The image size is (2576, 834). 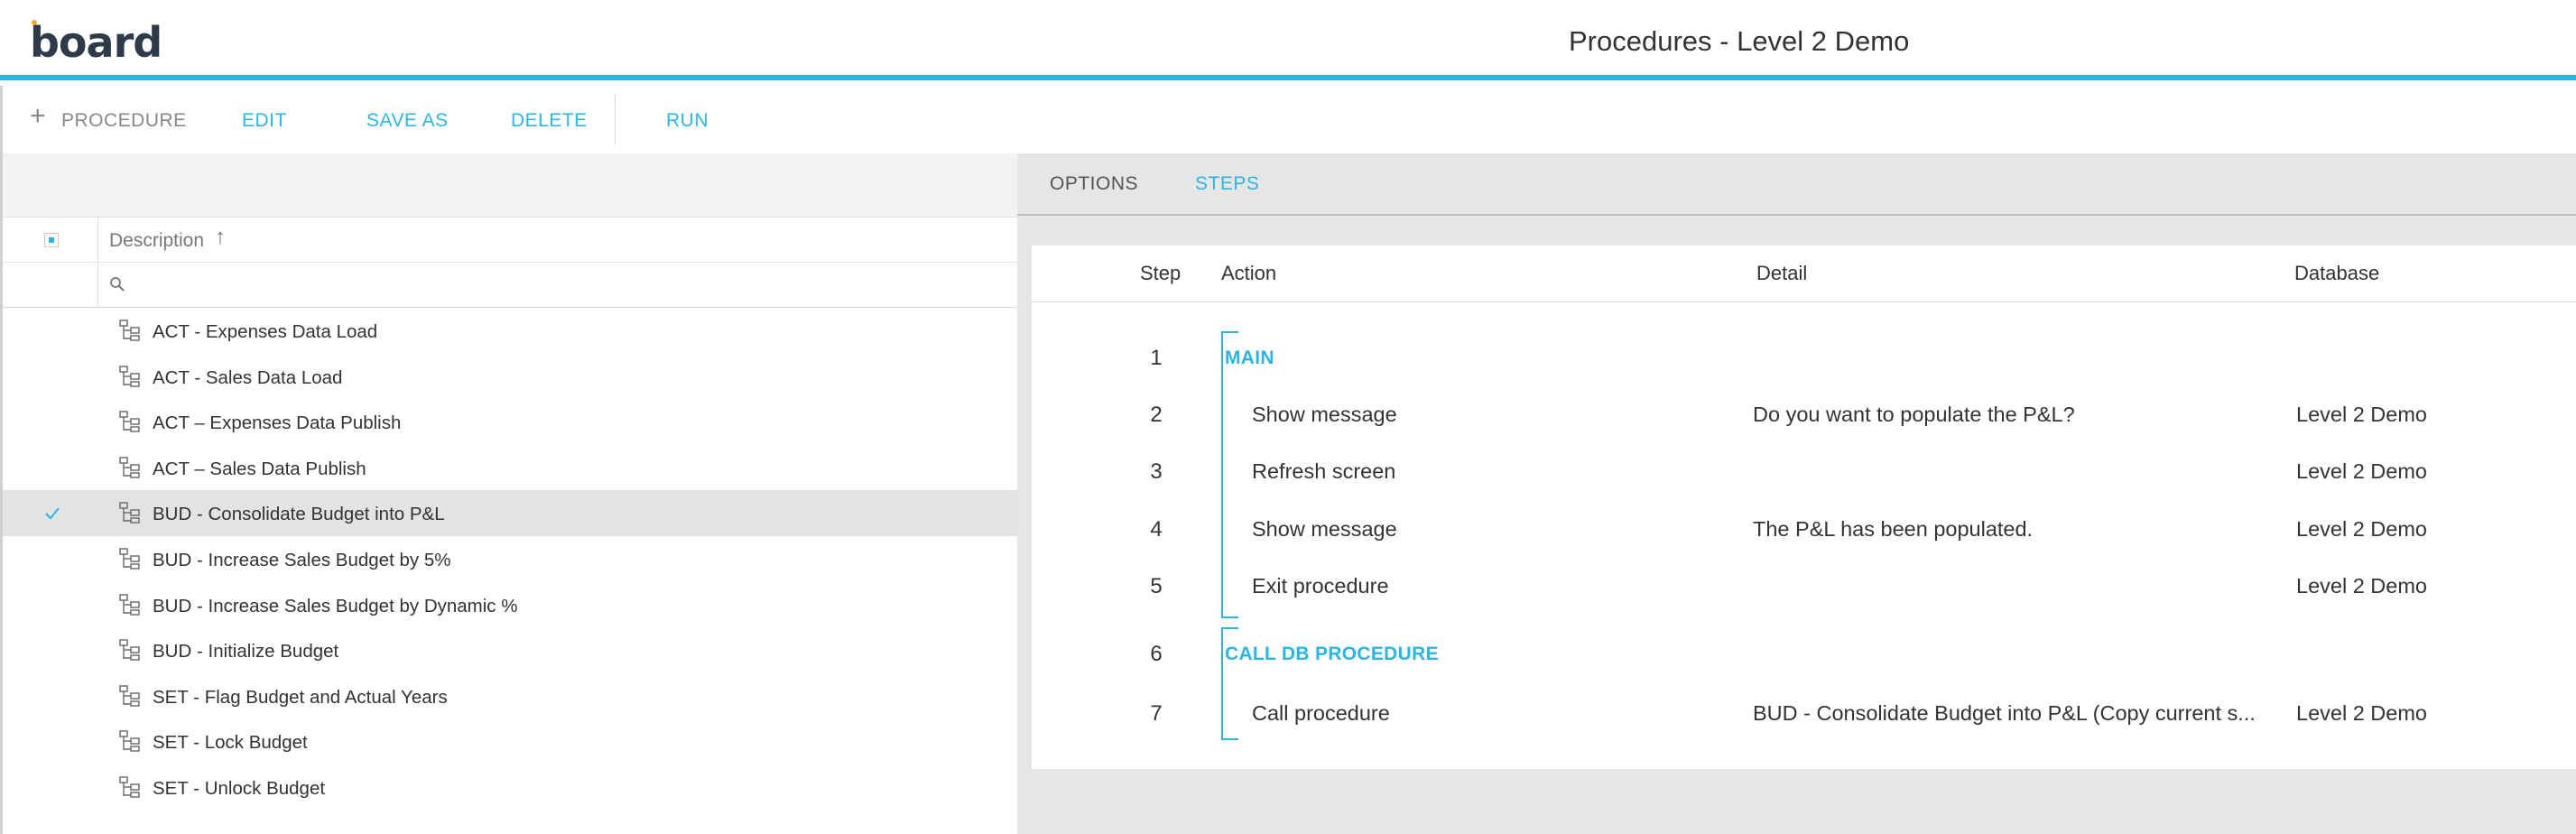 I want to click on procedure-name: SET - Unlock Budget, so click(x=239, y=788).